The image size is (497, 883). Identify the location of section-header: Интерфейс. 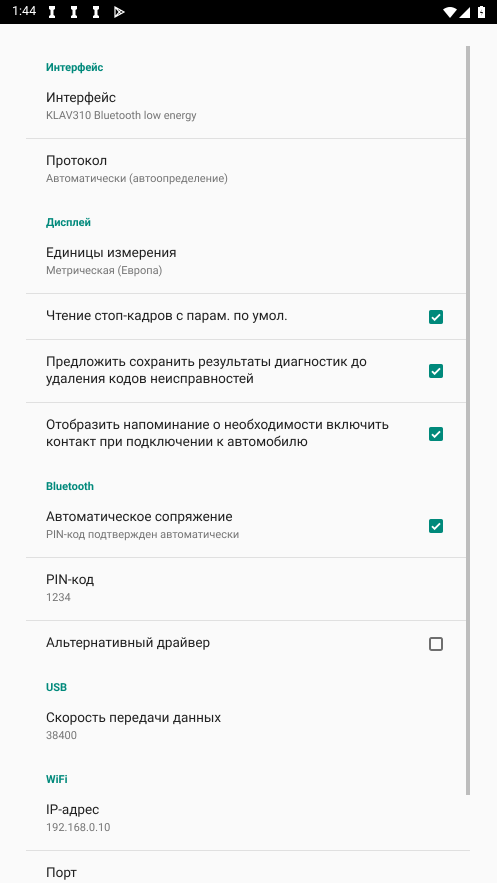
(75, 68).